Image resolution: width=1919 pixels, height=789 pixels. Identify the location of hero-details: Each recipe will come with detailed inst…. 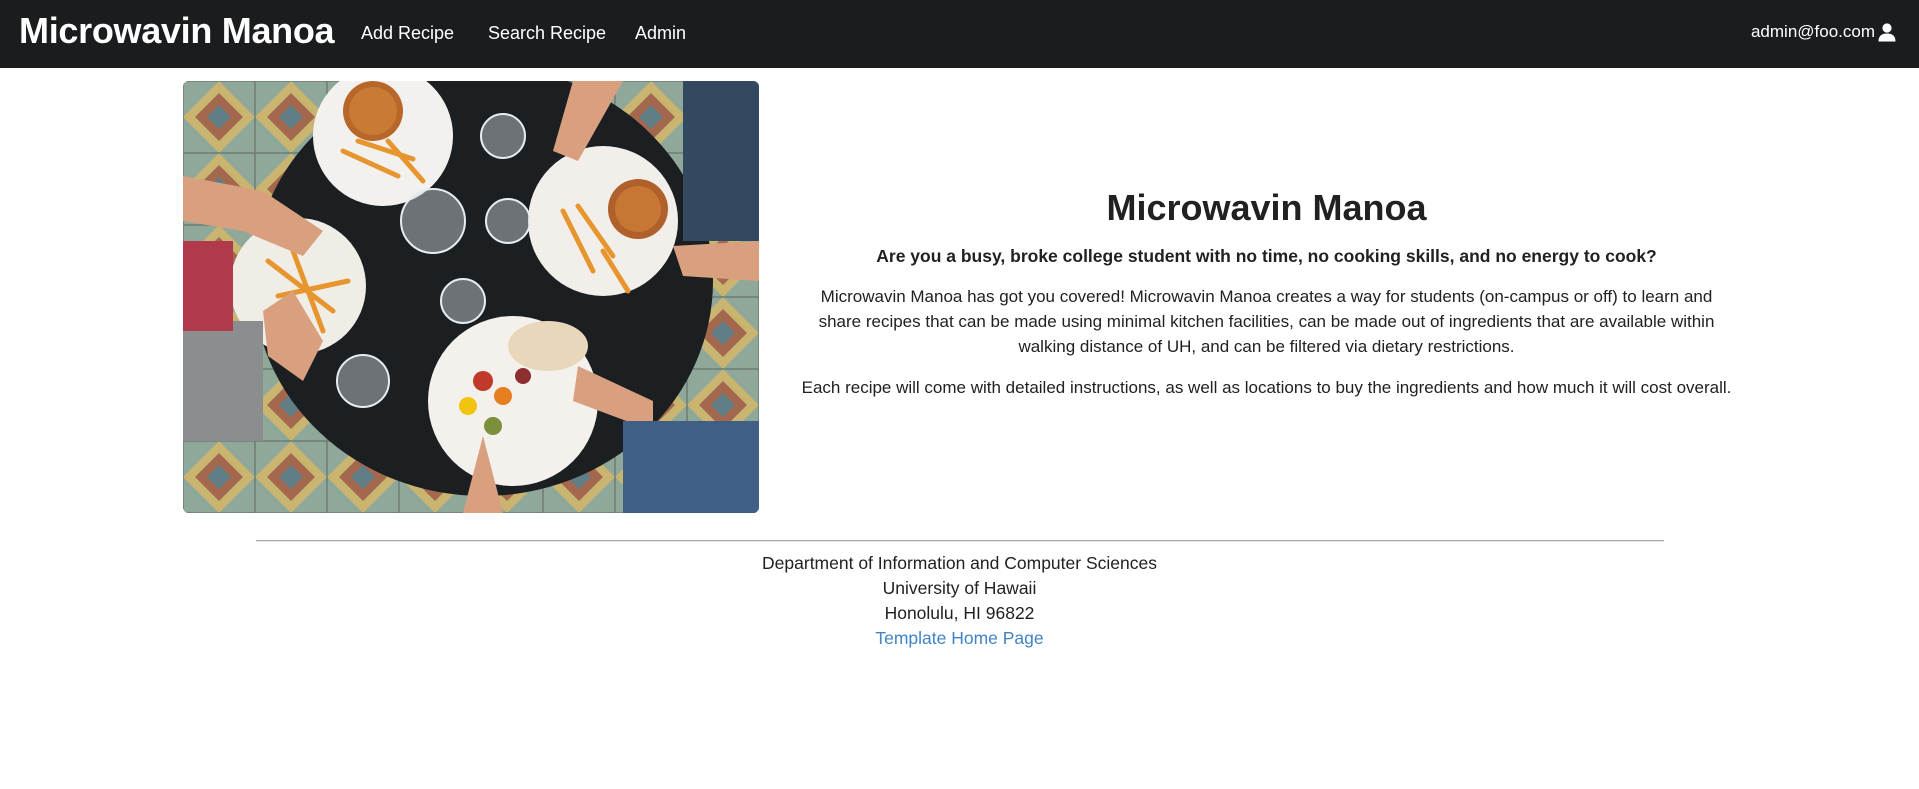
(1266, 387).